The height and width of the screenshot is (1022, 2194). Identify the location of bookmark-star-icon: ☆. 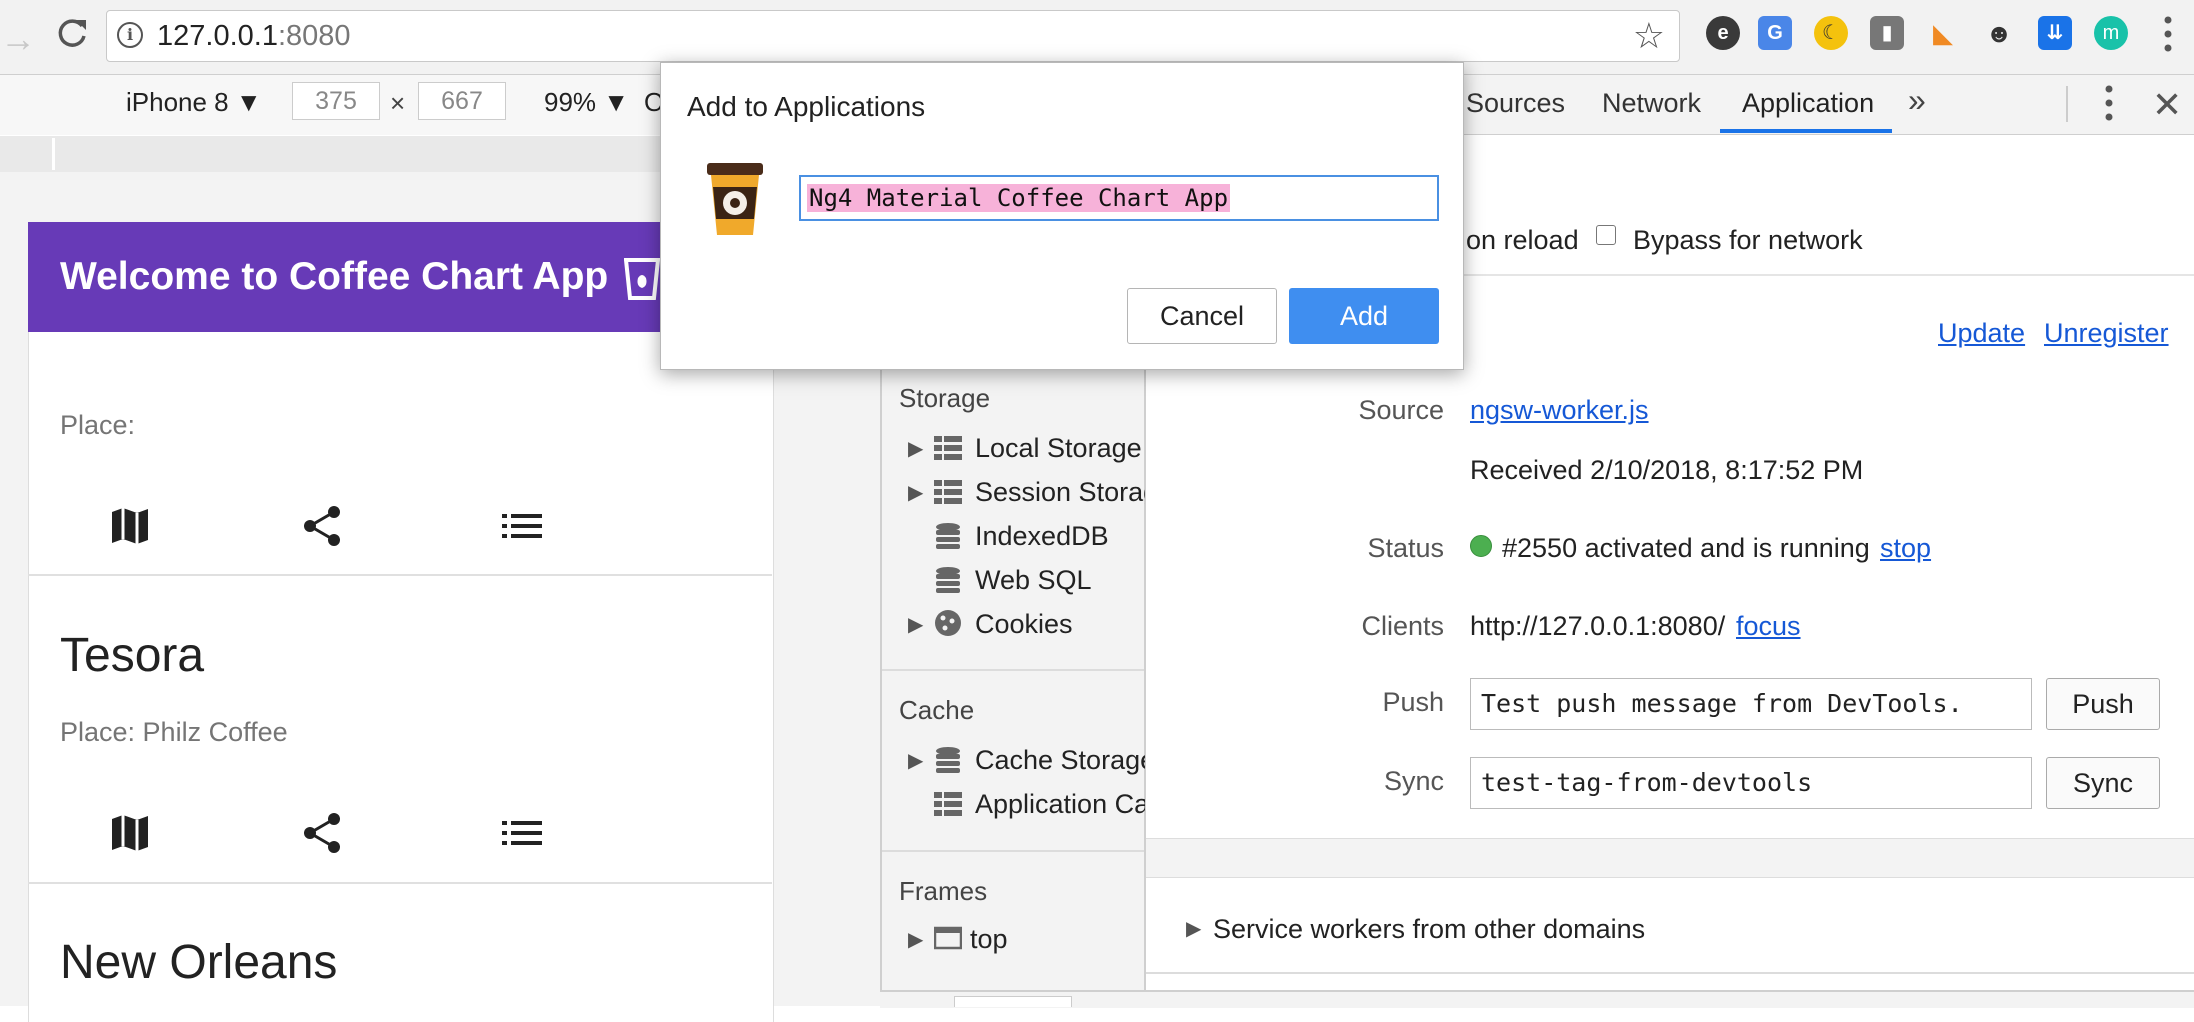
(1649, 36).